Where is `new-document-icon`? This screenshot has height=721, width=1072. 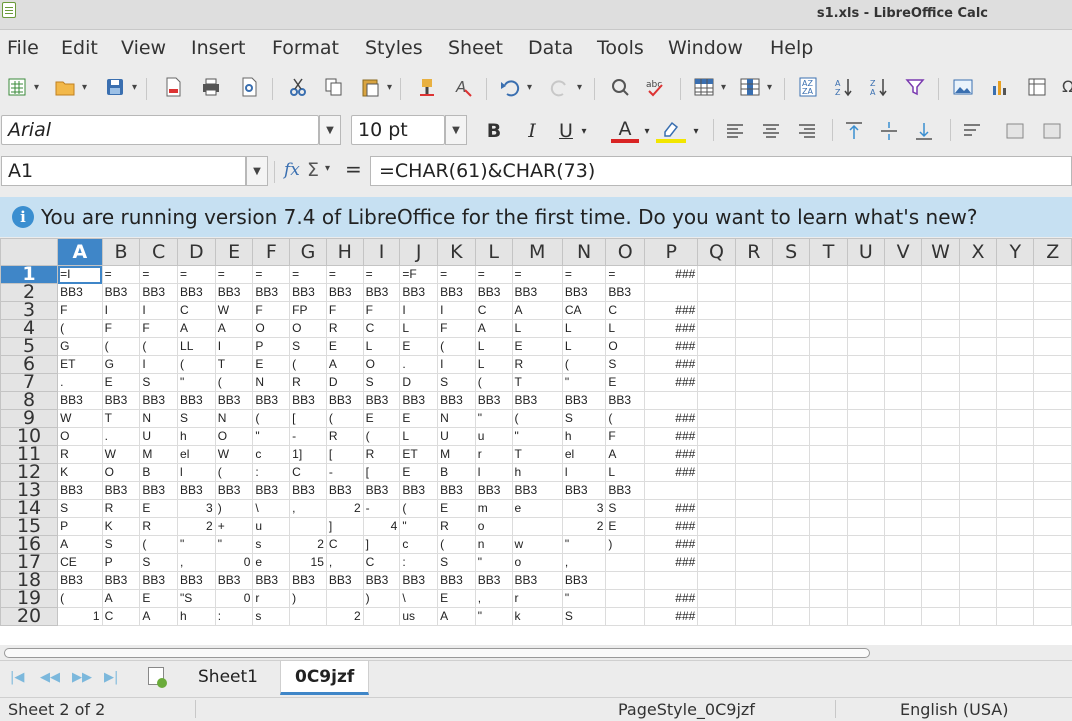
new-document-icon is located at coordinates (21, 87).